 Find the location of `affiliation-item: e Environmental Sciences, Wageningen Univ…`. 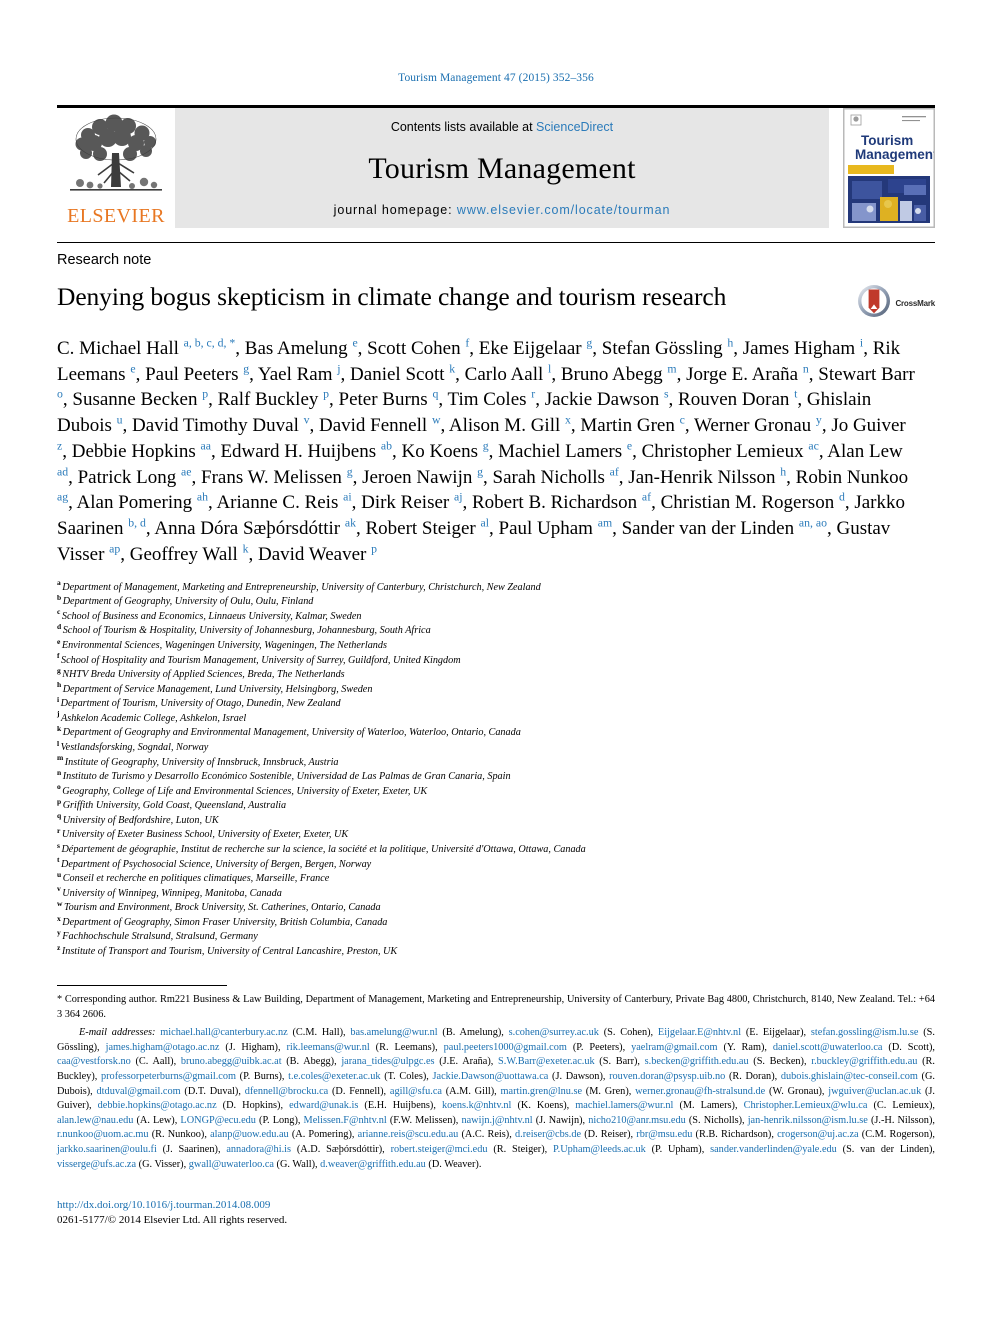

affiliation-item: e Environmental Sciences, Wageningen Univ… is located at coordinates (496, 645).